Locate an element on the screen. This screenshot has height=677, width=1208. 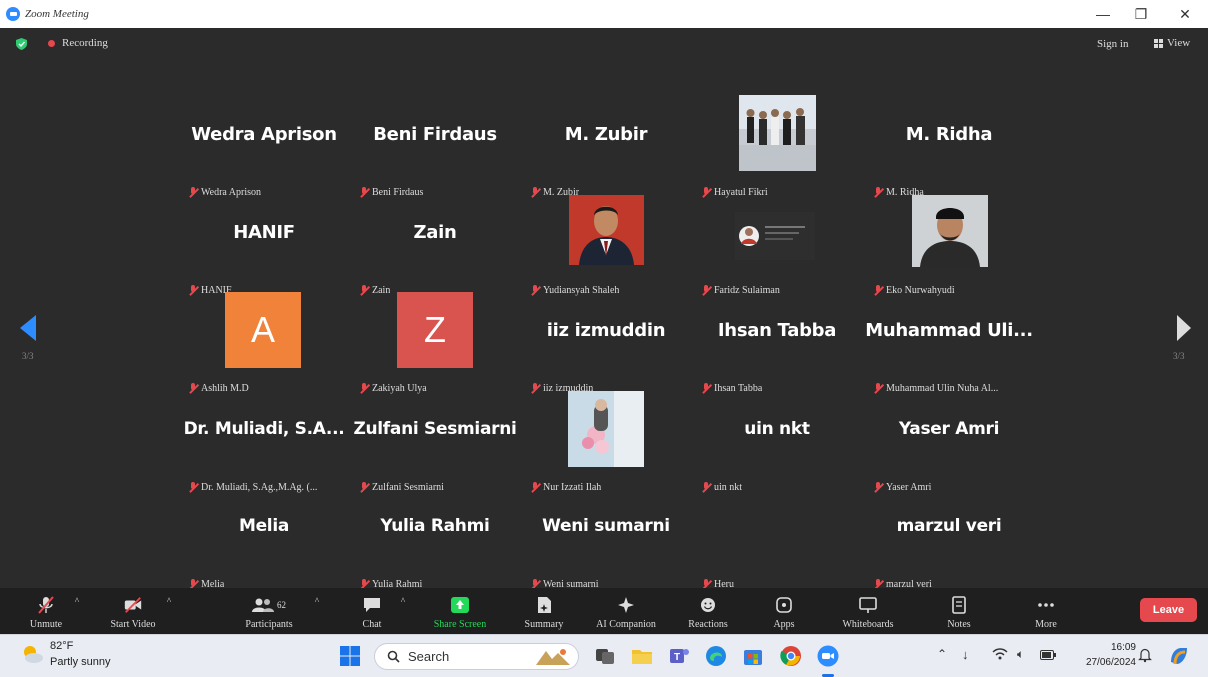
unmute-label: Unmute is located at coordinates (46, 624).